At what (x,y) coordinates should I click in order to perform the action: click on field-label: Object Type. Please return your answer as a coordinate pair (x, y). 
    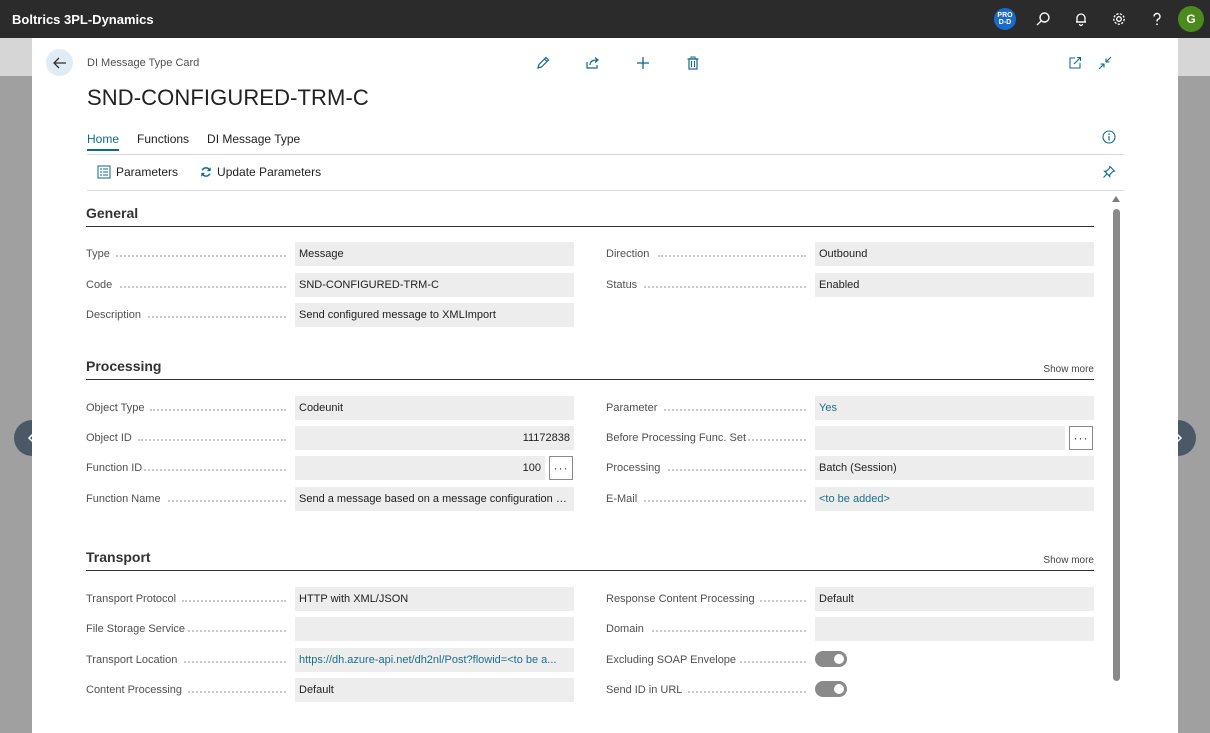
    Looking at the image, I should click on (115, 408).